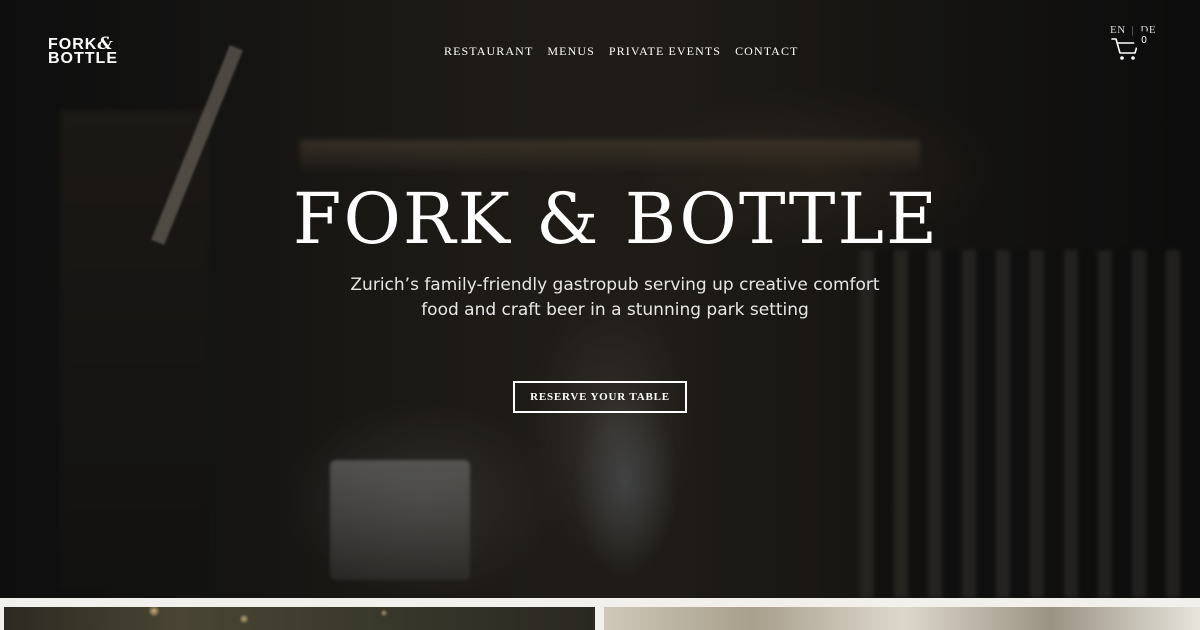  What do you see at coordinates (616, 219) in the screenshot?
I see `hero-title: FORK & BOTTLE` at bounding box center [616, 219].